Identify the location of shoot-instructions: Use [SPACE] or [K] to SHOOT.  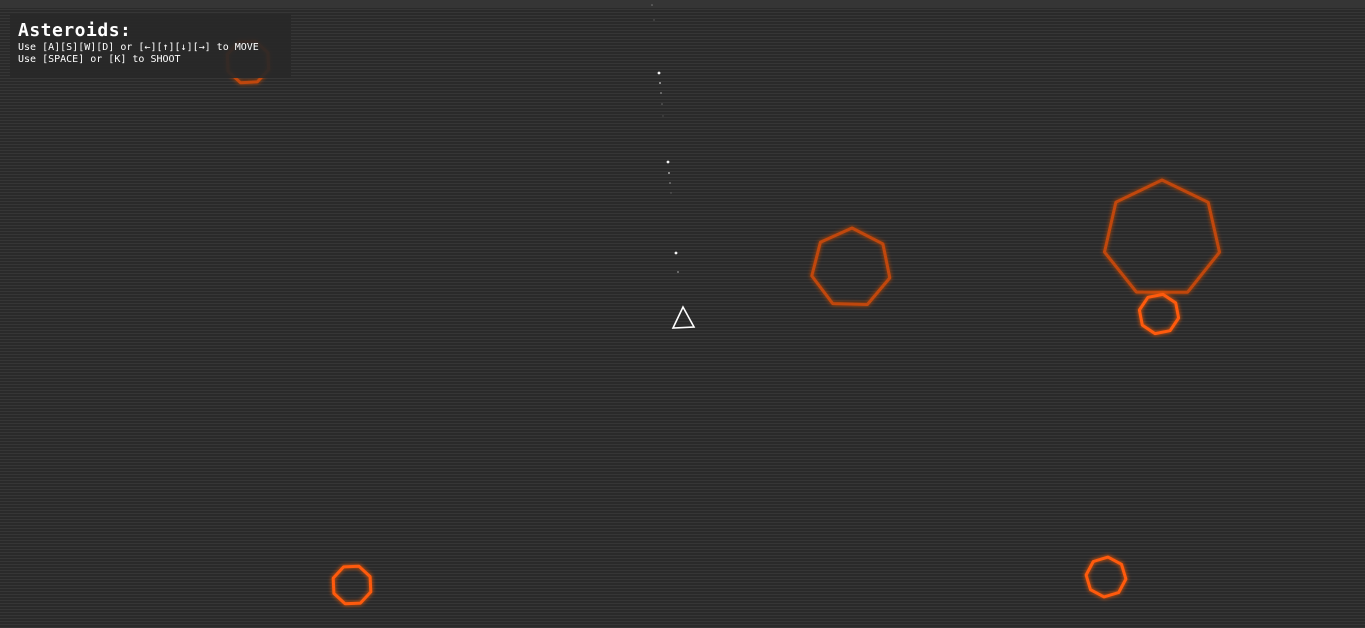
(99, 59).